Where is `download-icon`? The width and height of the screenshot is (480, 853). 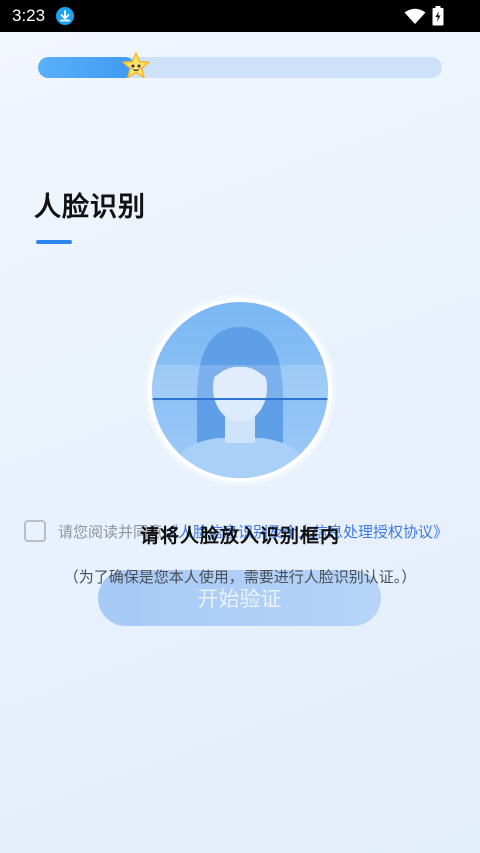 download-icon is located at coordinates (65, 16).